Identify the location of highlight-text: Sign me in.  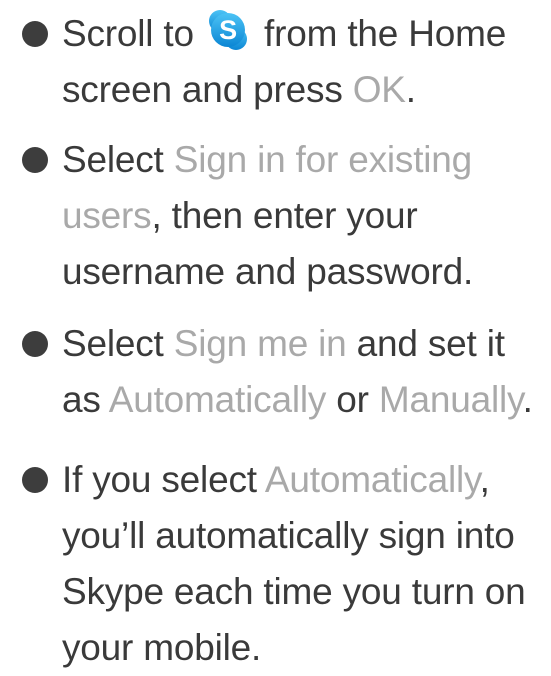
(260, 343).